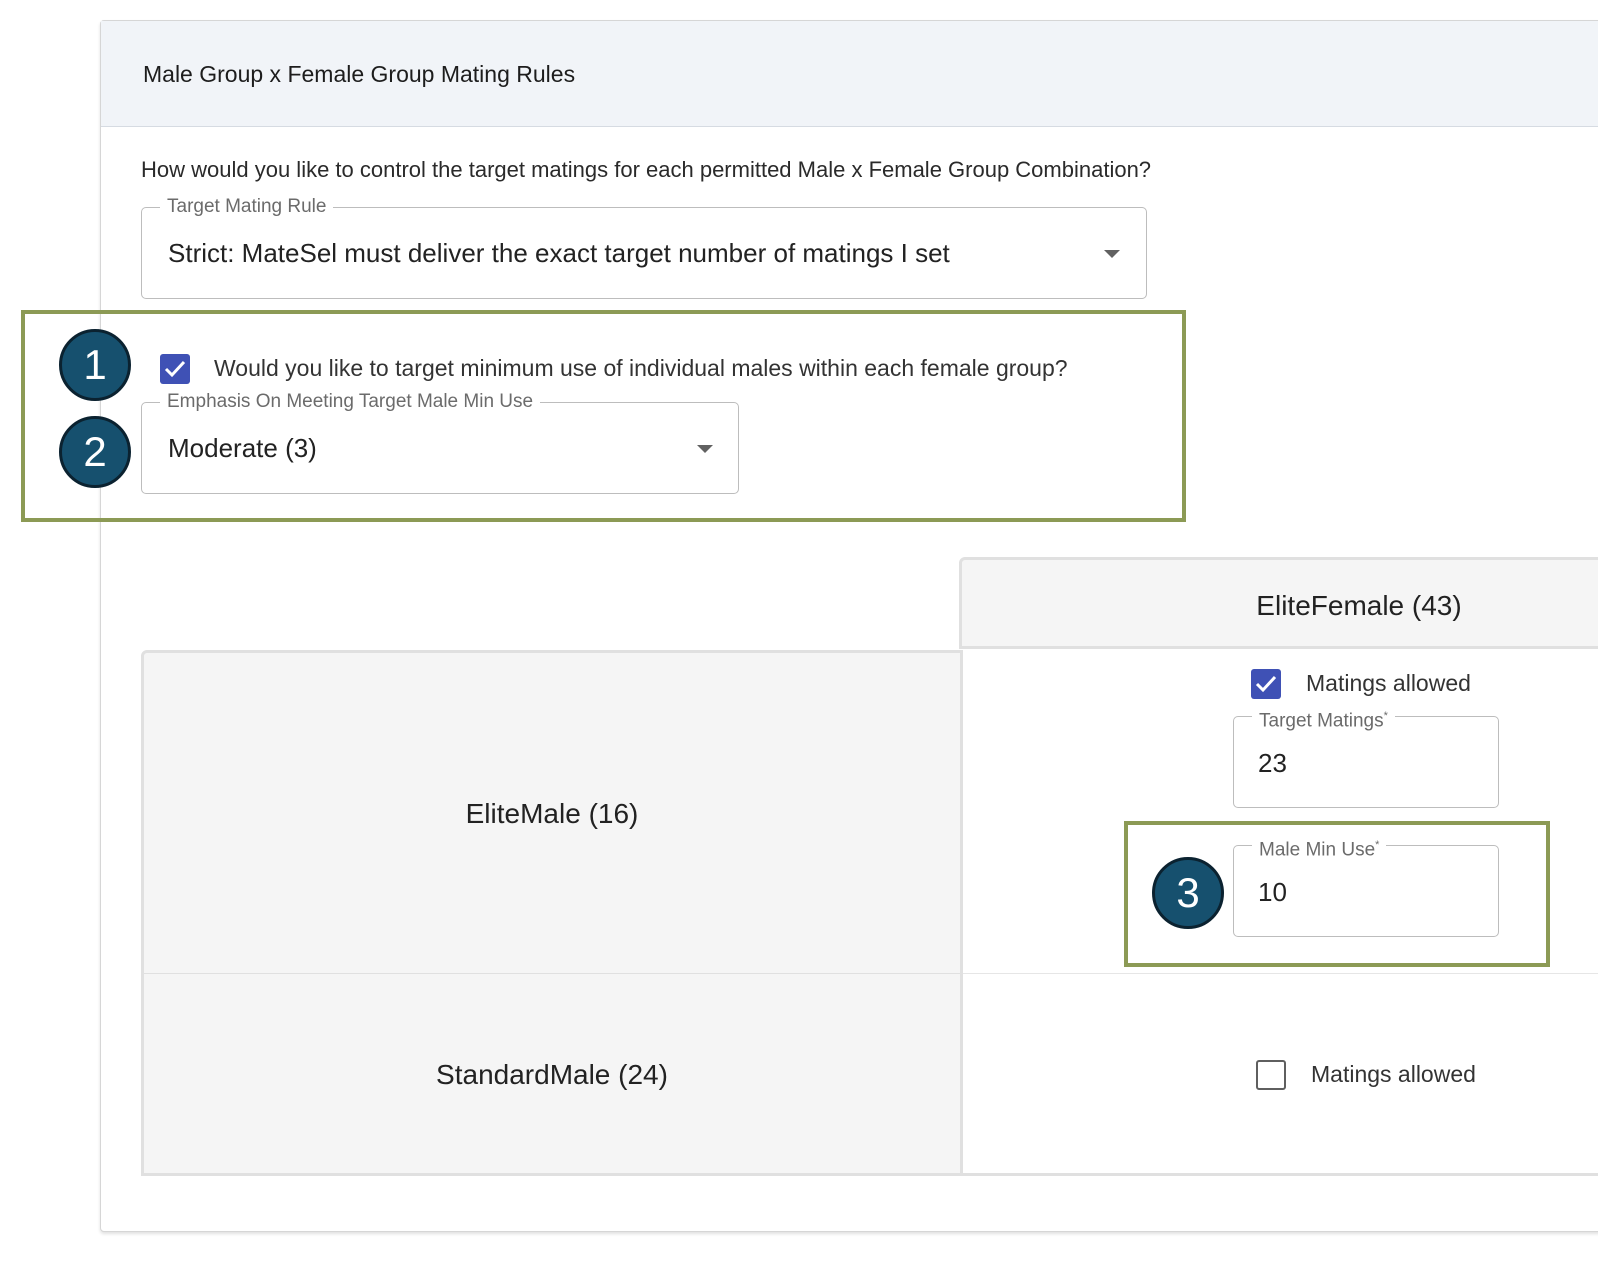  What do you see at coordinates (247, 207) in the screenshot?
I see `target-mating-rule-label: Target Mating Rule` at bounding box center [247, 207].